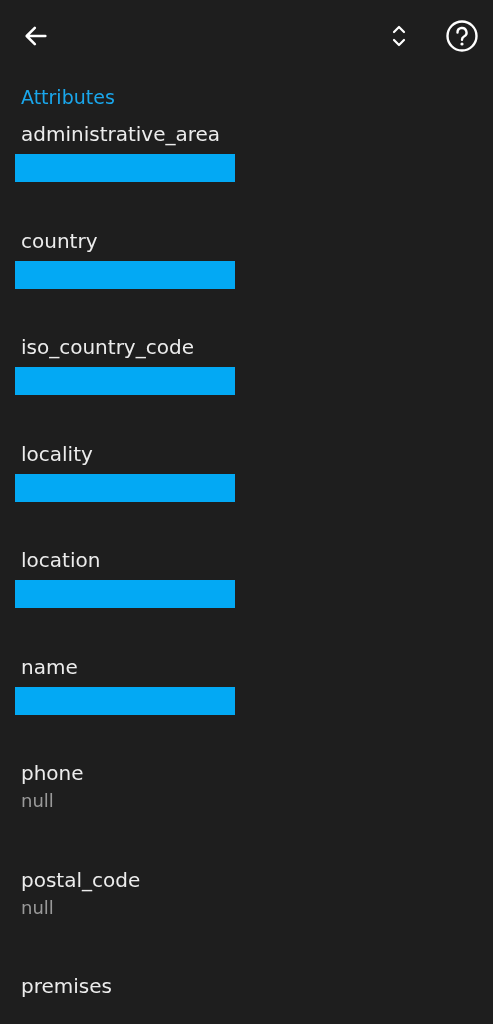  What do you see at coordinates (52, 773) in the screenshot?
I see `attribute-name: phone` at bounding box center [52, 773].